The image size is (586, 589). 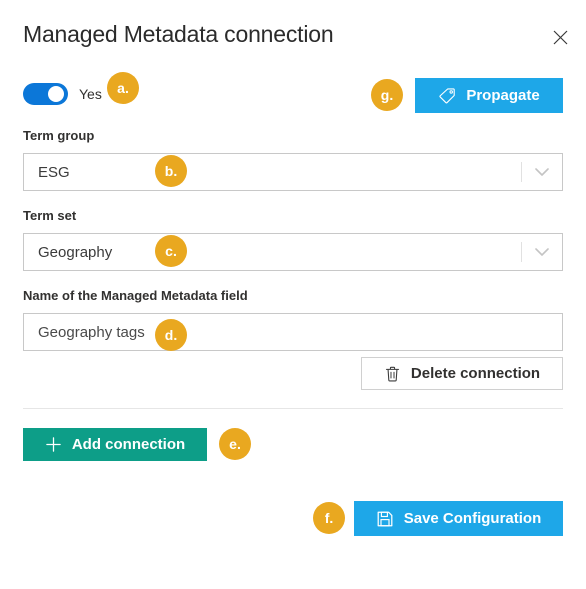 I want to click on page-title: Managed Metadata connection, so click(x=178, y=34).